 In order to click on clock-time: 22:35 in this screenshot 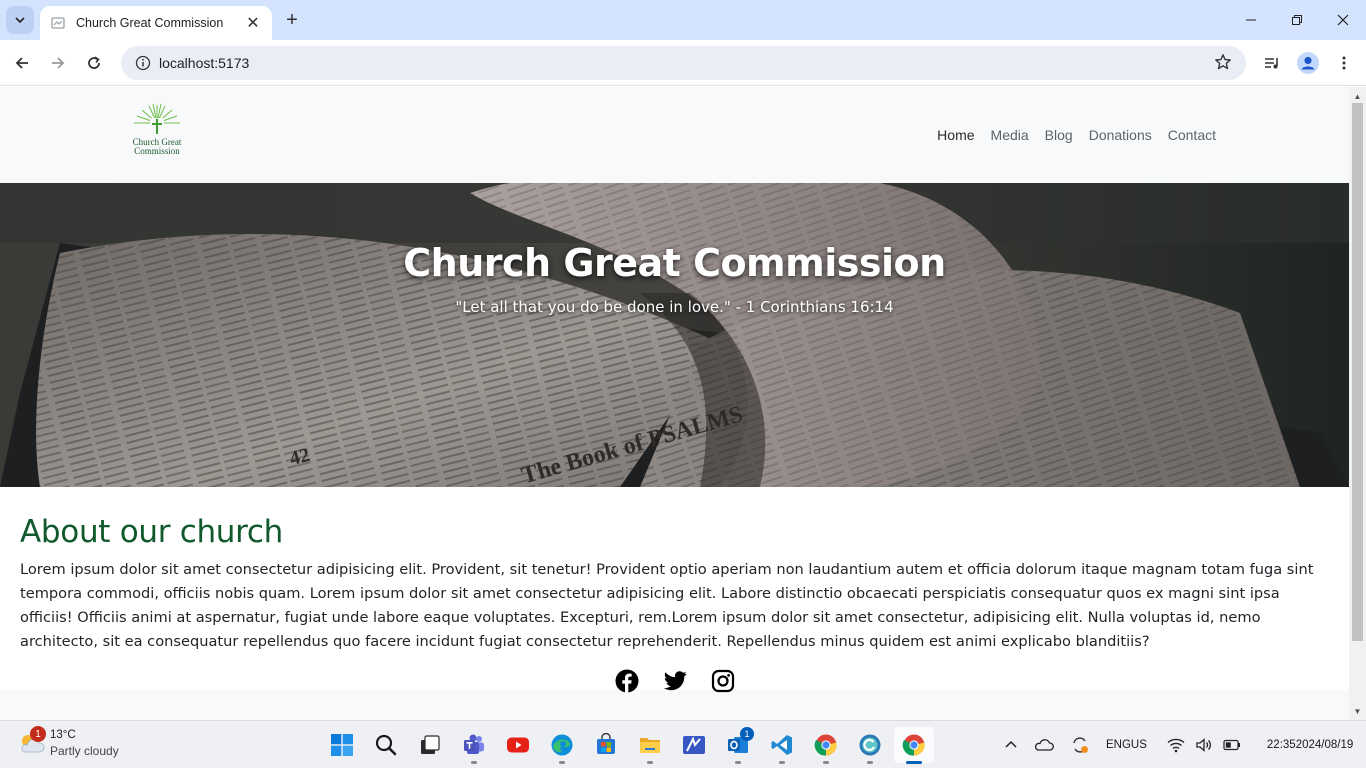, I will do `click(1281, 744)`.